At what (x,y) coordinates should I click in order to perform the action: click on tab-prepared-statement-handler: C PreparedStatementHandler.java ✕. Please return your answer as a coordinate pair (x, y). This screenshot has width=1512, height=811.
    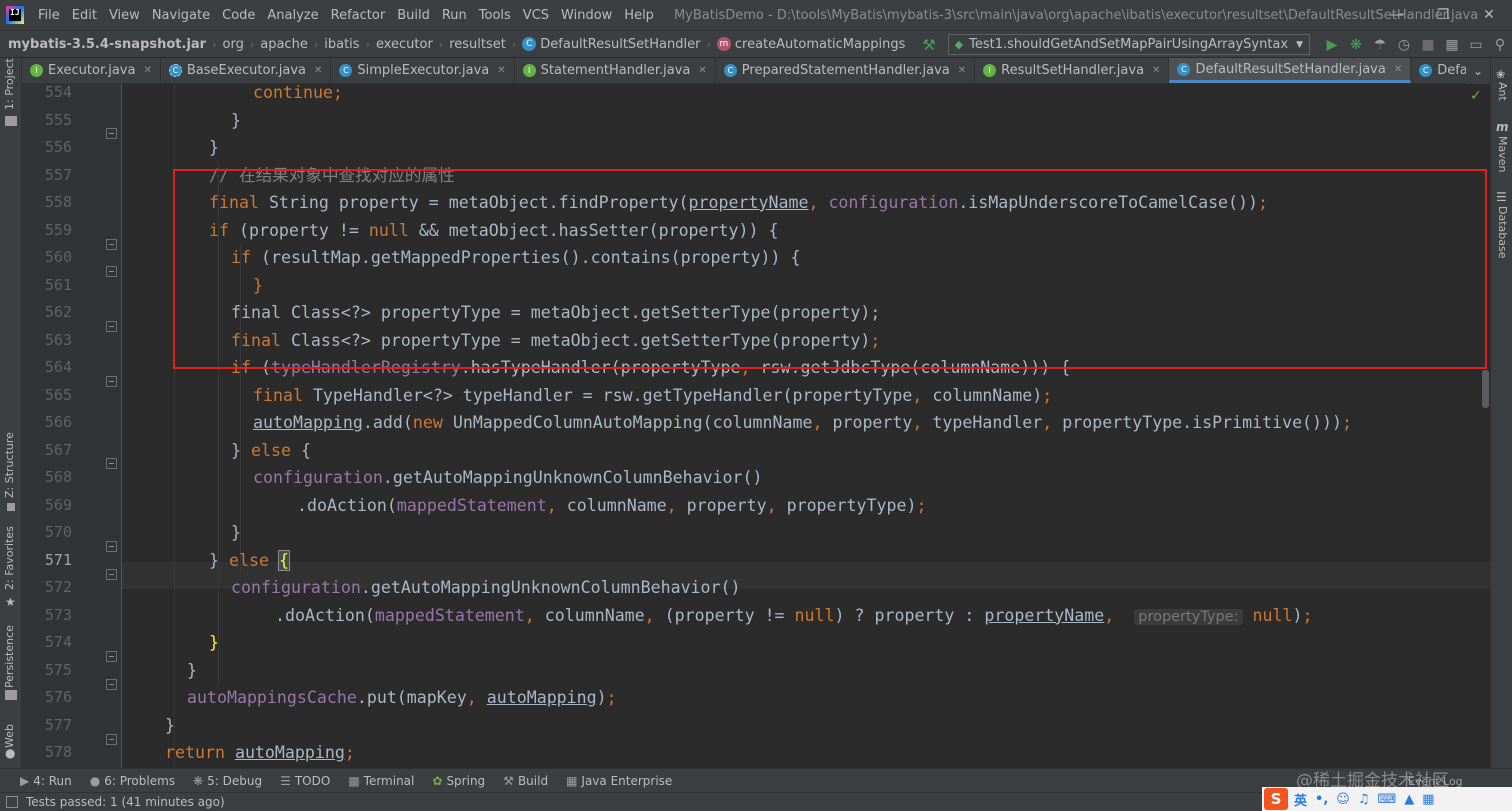
    Looking at the image, I should click on (846, 70).